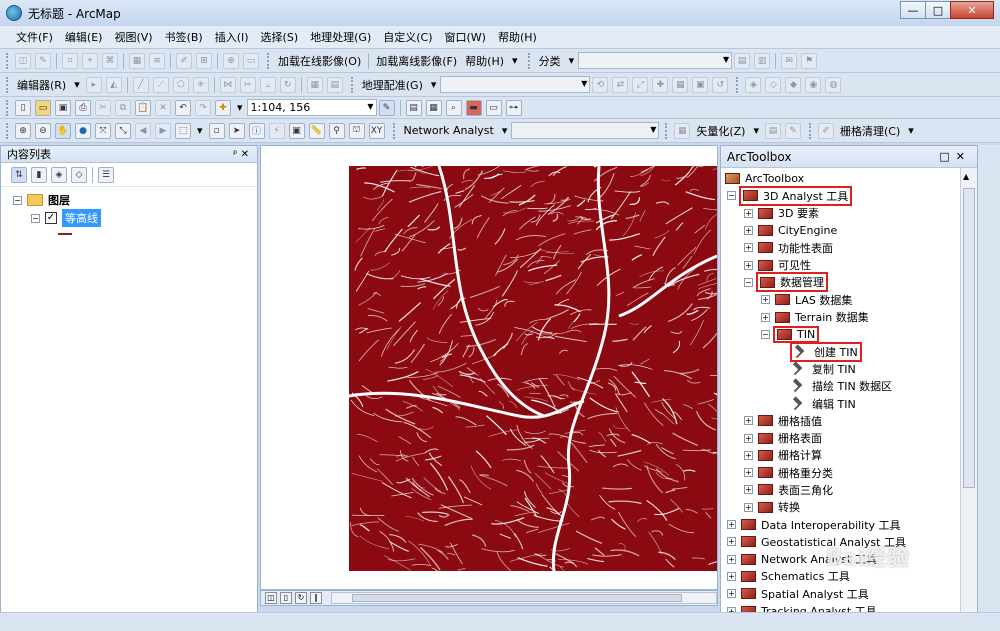 This screenshot has width=1000, height=631. Describe the element at coordinates (340, 37) in the screenshot. I see `menu-geoprocessing: 地理处理(G)` at that location.